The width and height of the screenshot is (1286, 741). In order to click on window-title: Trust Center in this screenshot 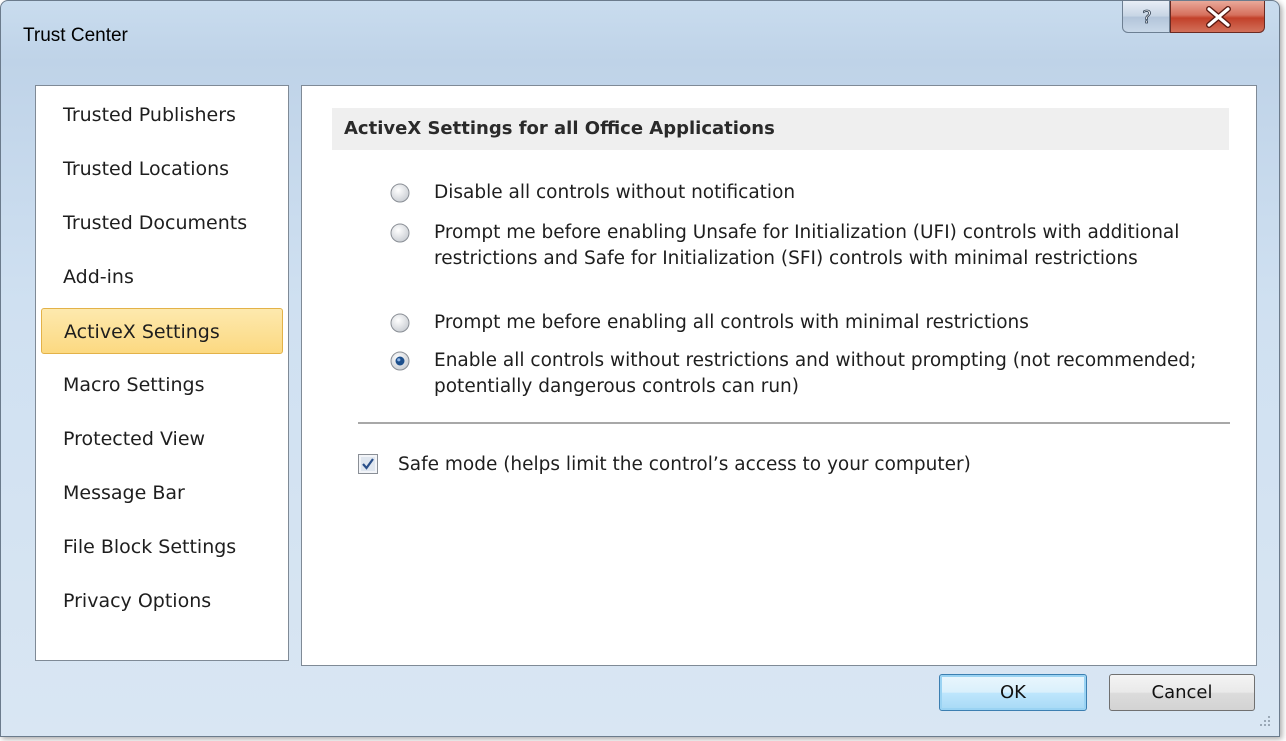, I will do `click(75, 35)`.